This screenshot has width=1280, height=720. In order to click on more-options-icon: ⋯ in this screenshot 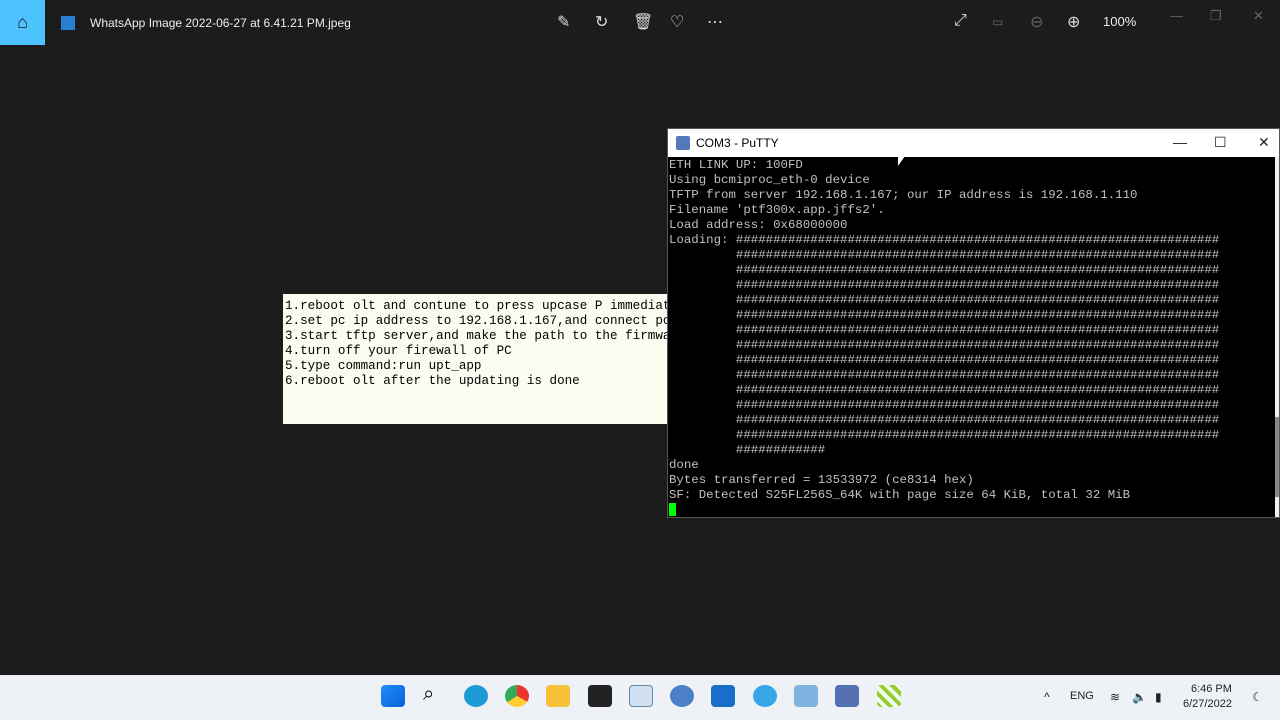, I will do `click(715, 22)`.